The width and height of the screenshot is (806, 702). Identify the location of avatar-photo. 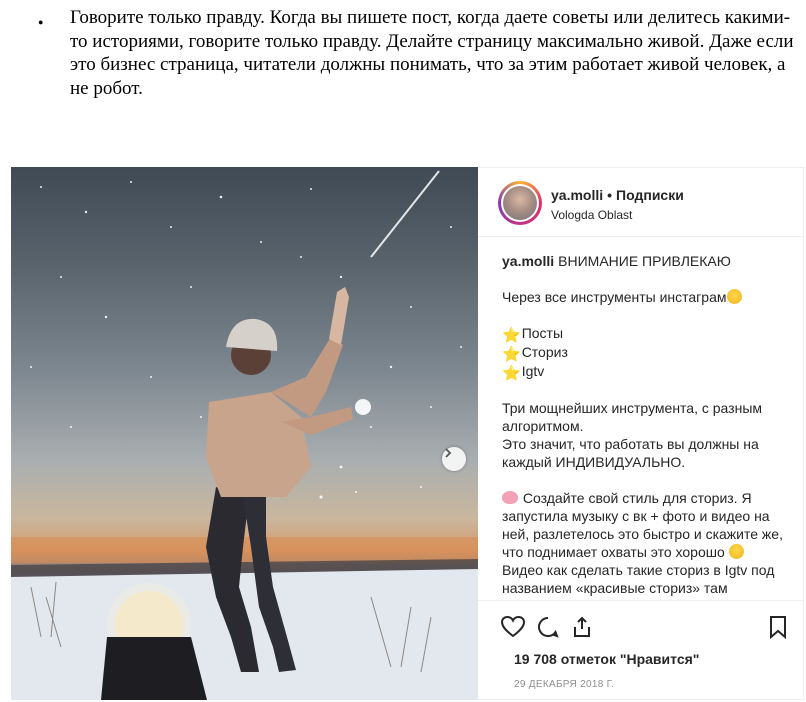
(520, 203).